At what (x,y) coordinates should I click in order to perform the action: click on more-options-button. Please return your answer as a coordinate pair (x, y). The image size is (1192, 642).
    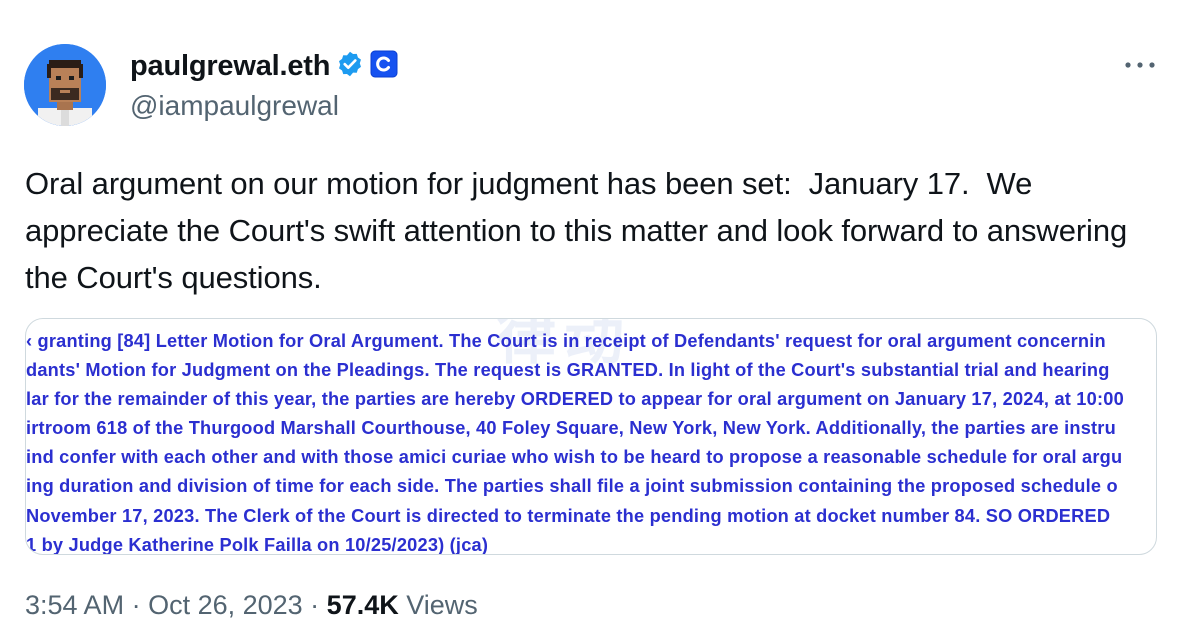
    Looking at the image, I should click on (1140, 65).